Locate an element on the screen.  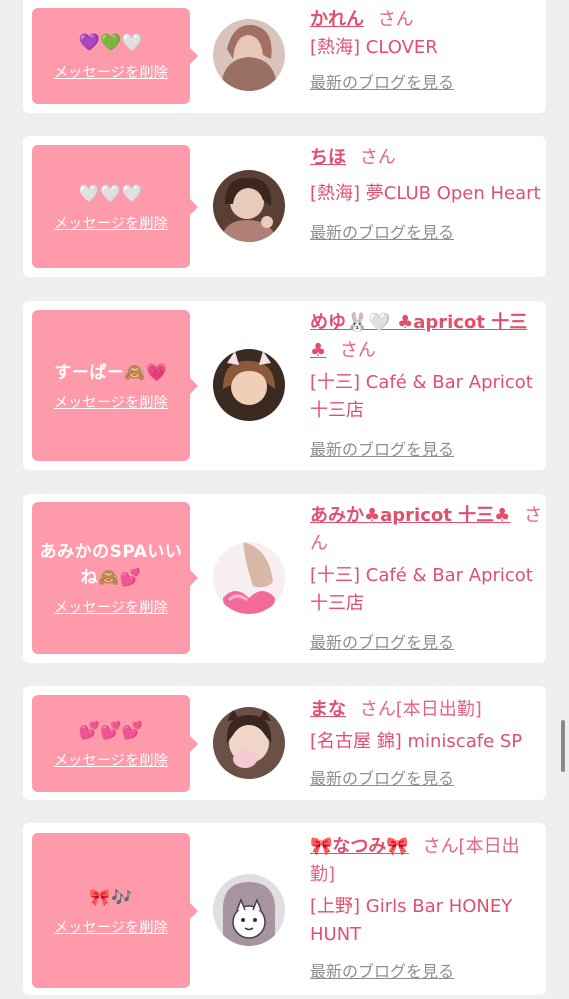
message-bubble: あみかのSPAいいね🙈💕 メッセージを削除 is located at coordinates (115, 578).